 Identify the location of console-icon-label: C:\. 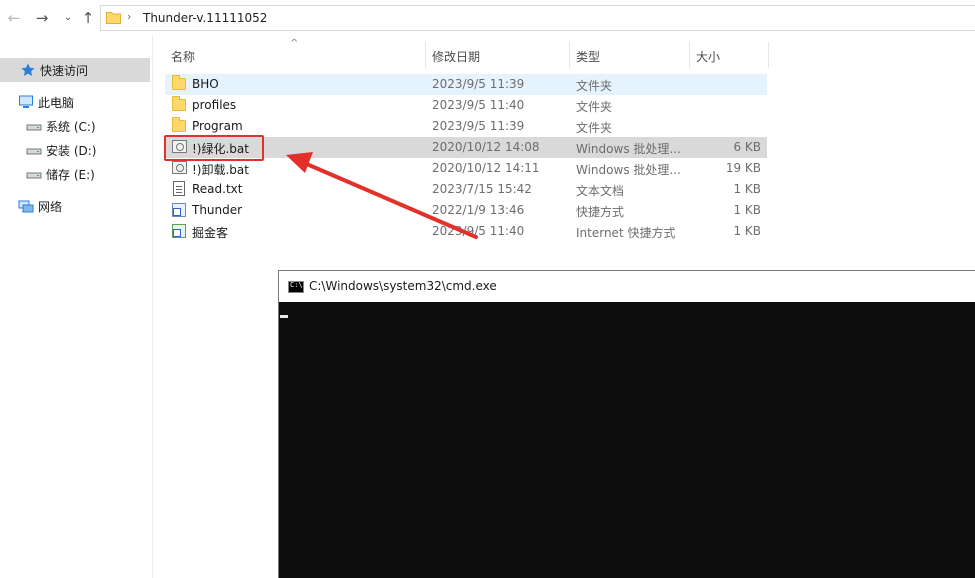
(296, 285).